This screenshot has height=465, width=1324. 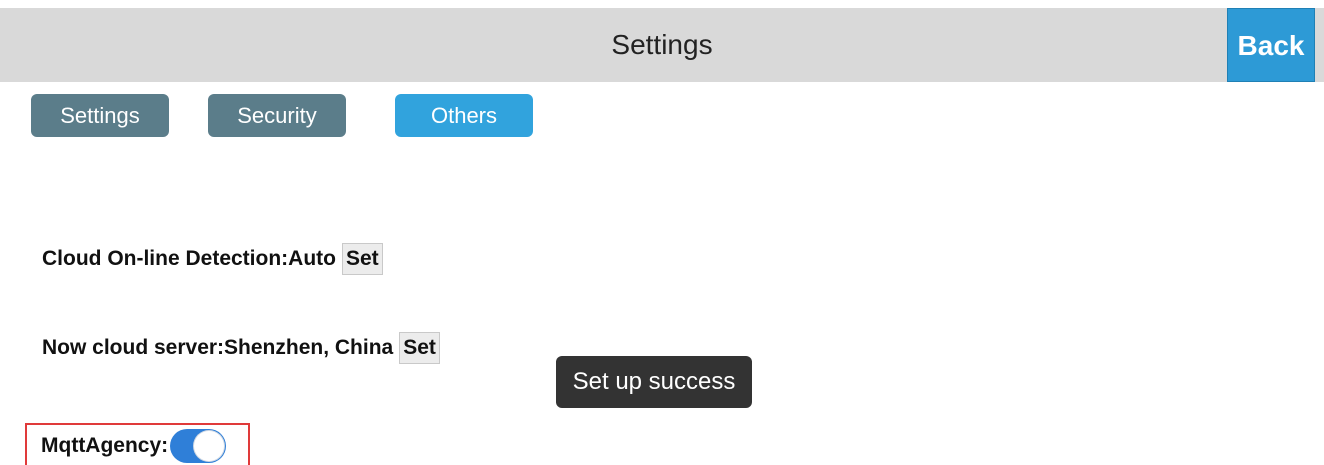 I want to click on page-title: Settings, so click(x=662, y=44).